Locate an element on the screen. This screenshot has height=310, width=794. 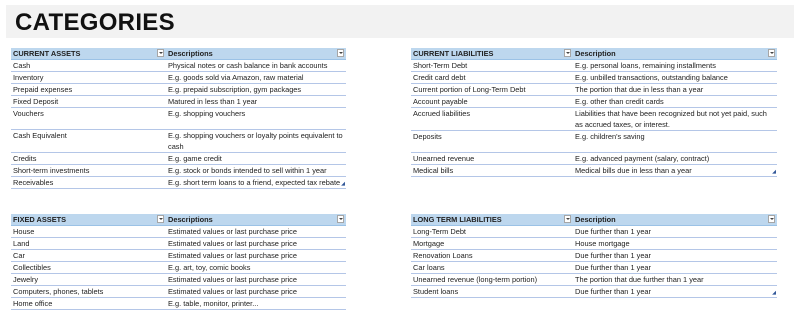
category-cell: Renovation Loans is located at coordinates (492, 255).